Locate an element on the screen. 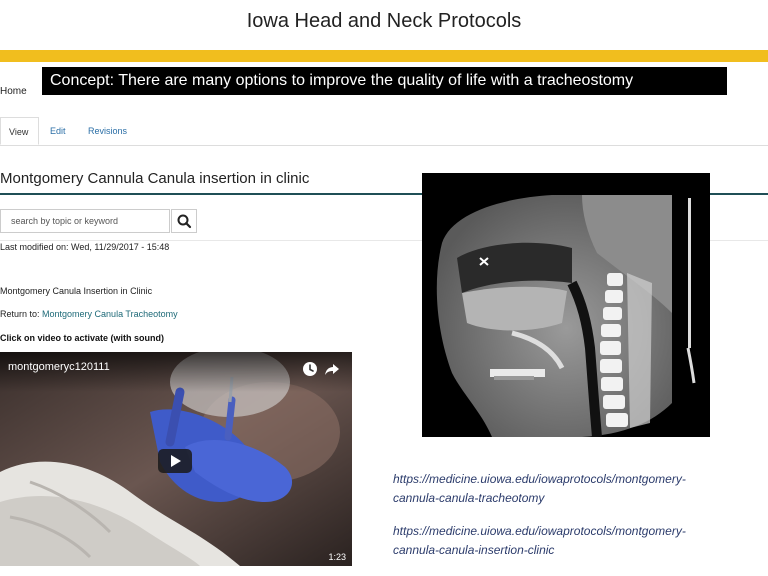 The width and height of the screenshot is (768, 576). slide-title: Iowa Head and Neck Protocols is located at coordinates (384, 21).